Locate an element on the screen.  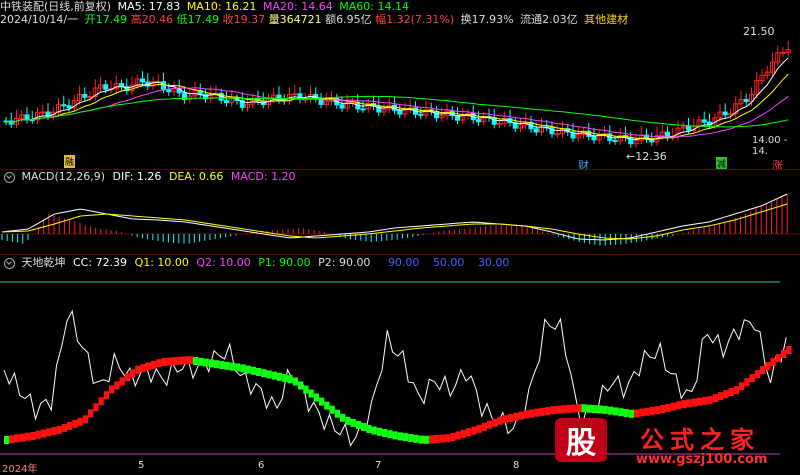
axis-year: 2024年 is located at coordinates (20, 469).